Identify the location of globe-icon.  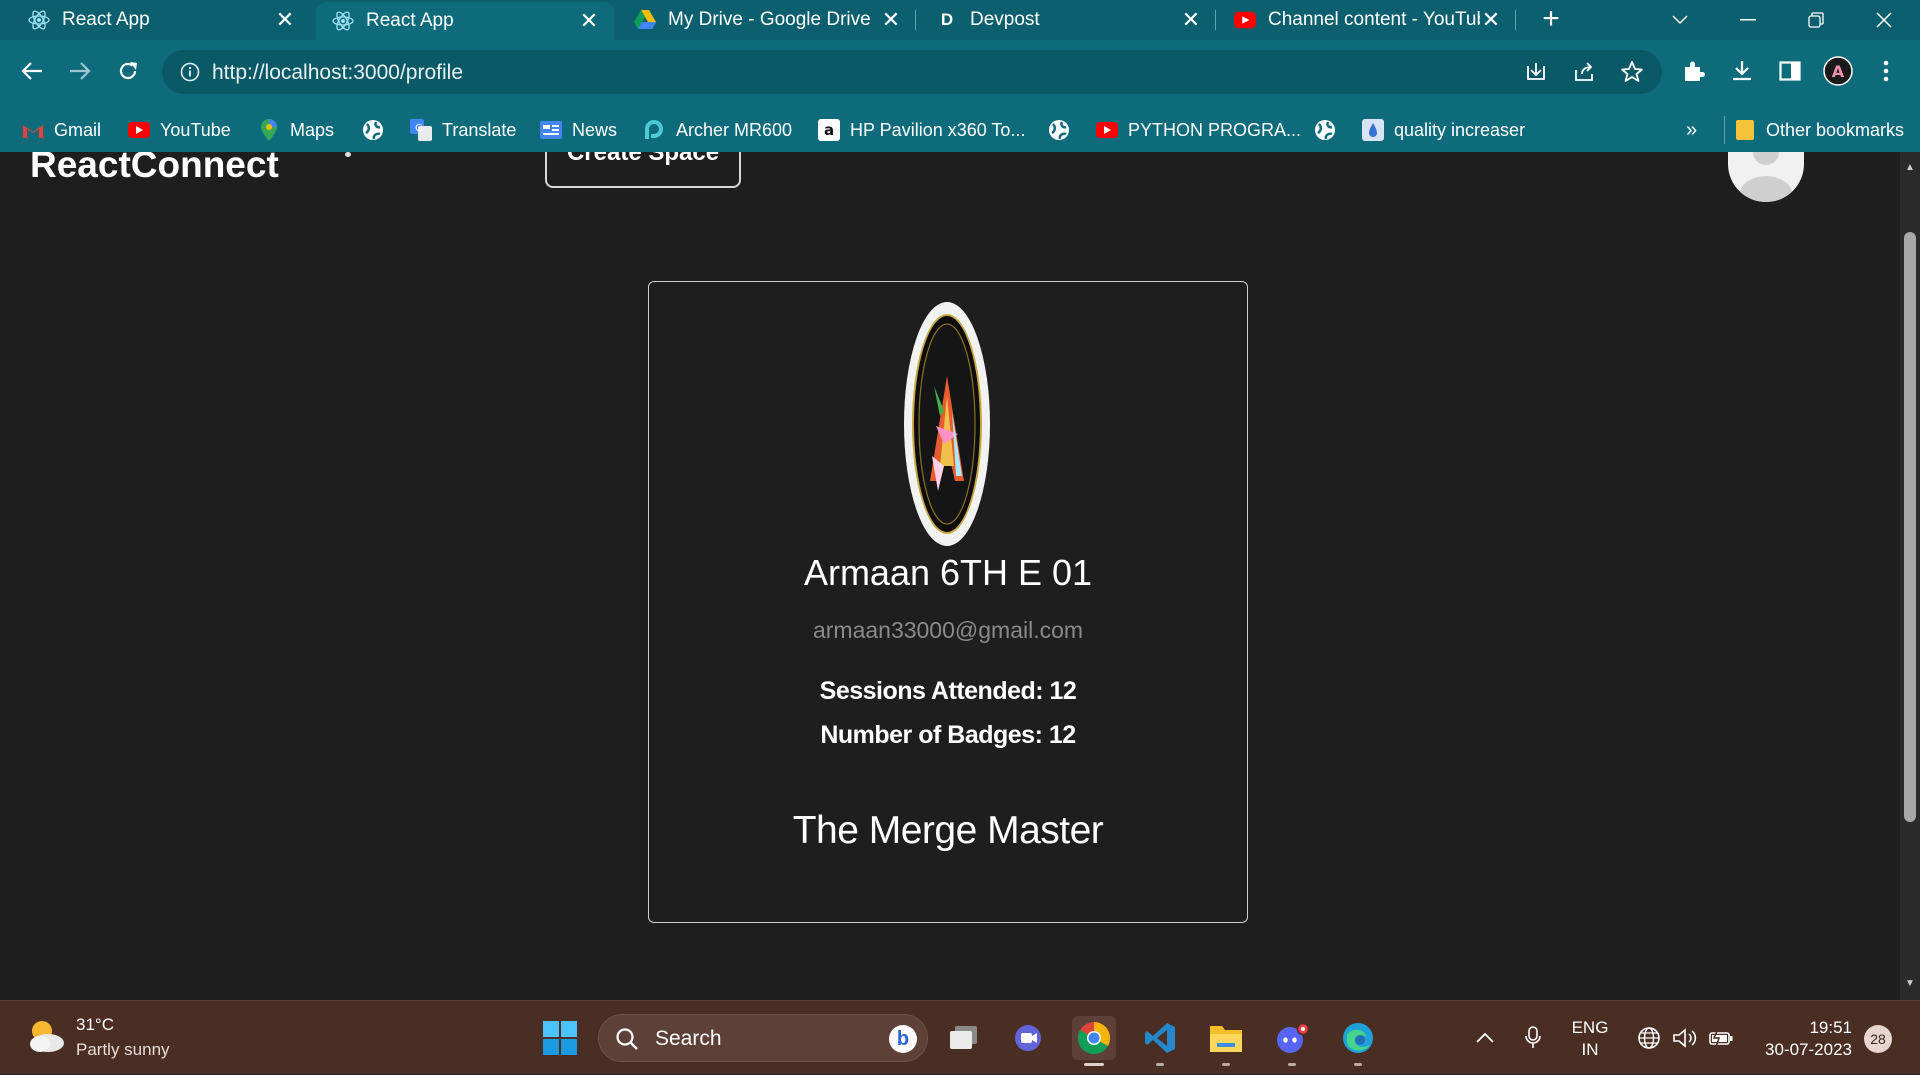
(373, 130).